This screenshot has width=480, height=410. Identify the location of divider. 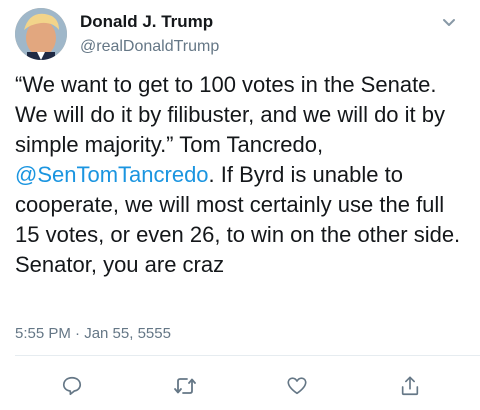
(247, 355).